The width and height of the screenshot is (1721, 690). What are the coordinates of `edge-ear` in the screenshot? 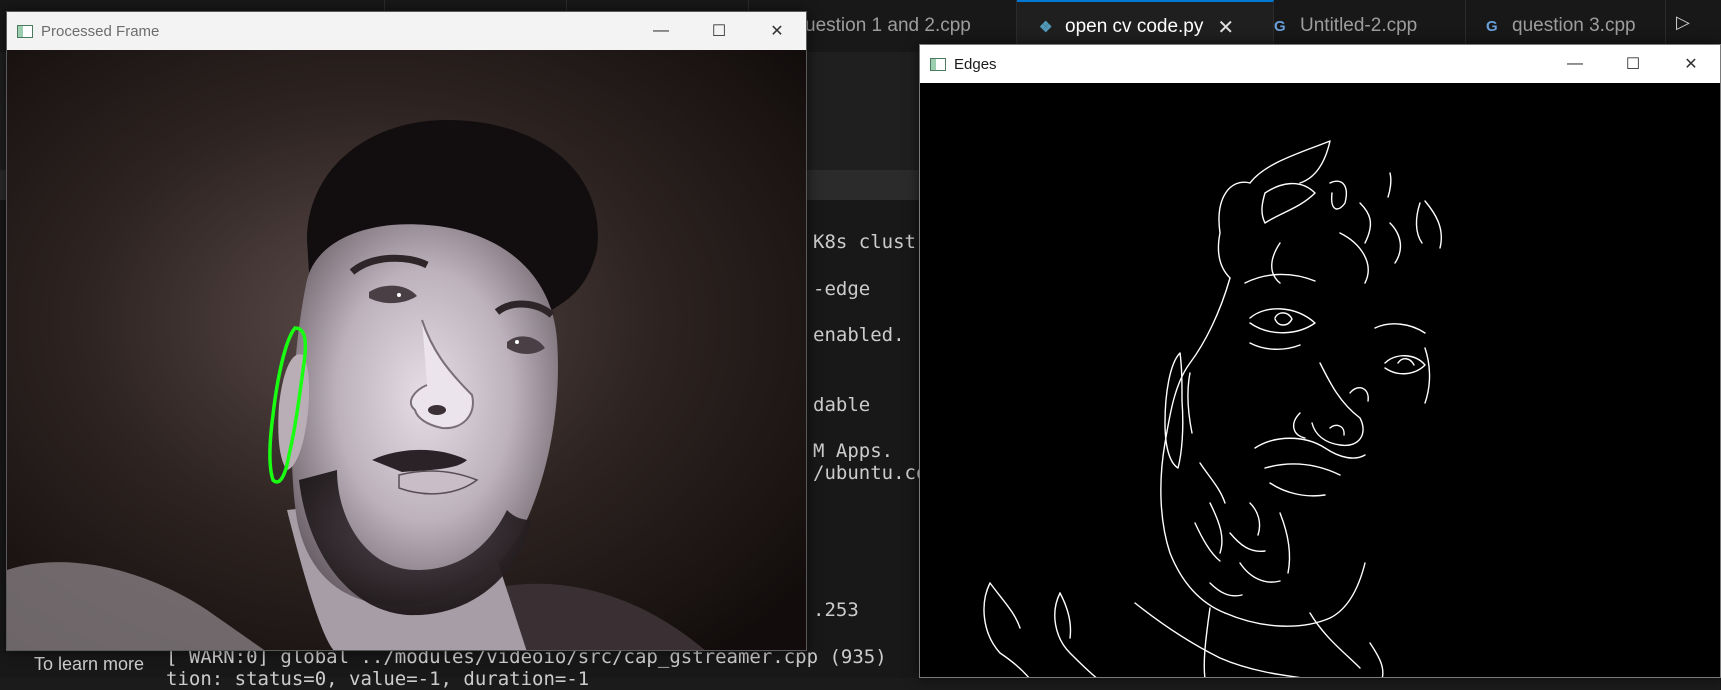 It's located at (1174, 410).